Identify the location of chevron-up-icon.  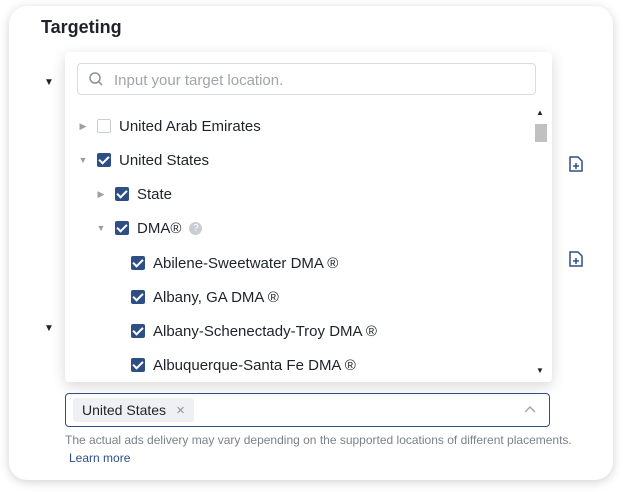
(530, 410).